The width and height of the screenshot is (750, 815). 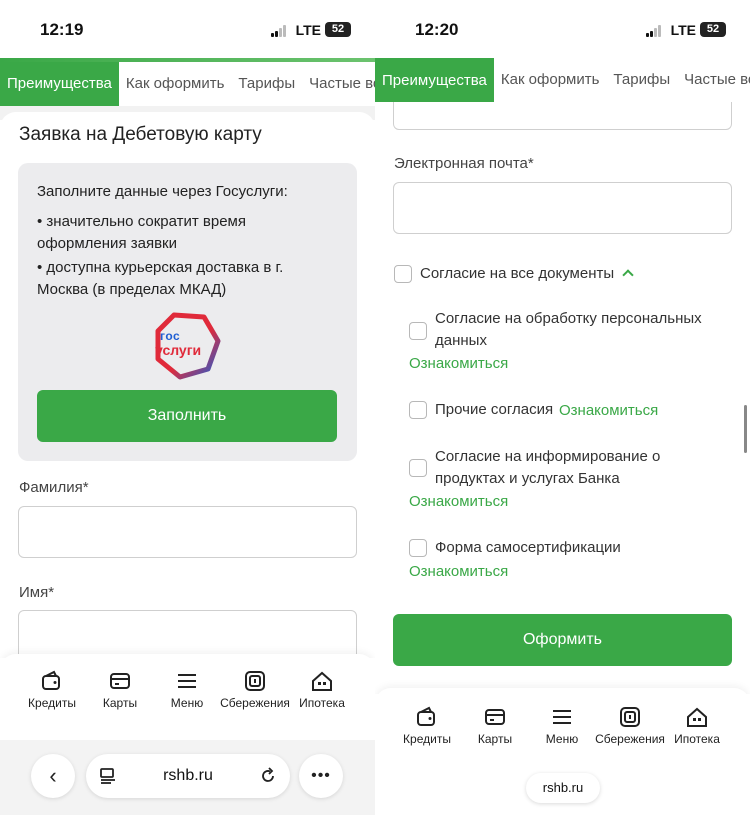 I want to click on gosuslugi-intro: Заполните данные через Госуслуги:, so click(x=162, y=191).